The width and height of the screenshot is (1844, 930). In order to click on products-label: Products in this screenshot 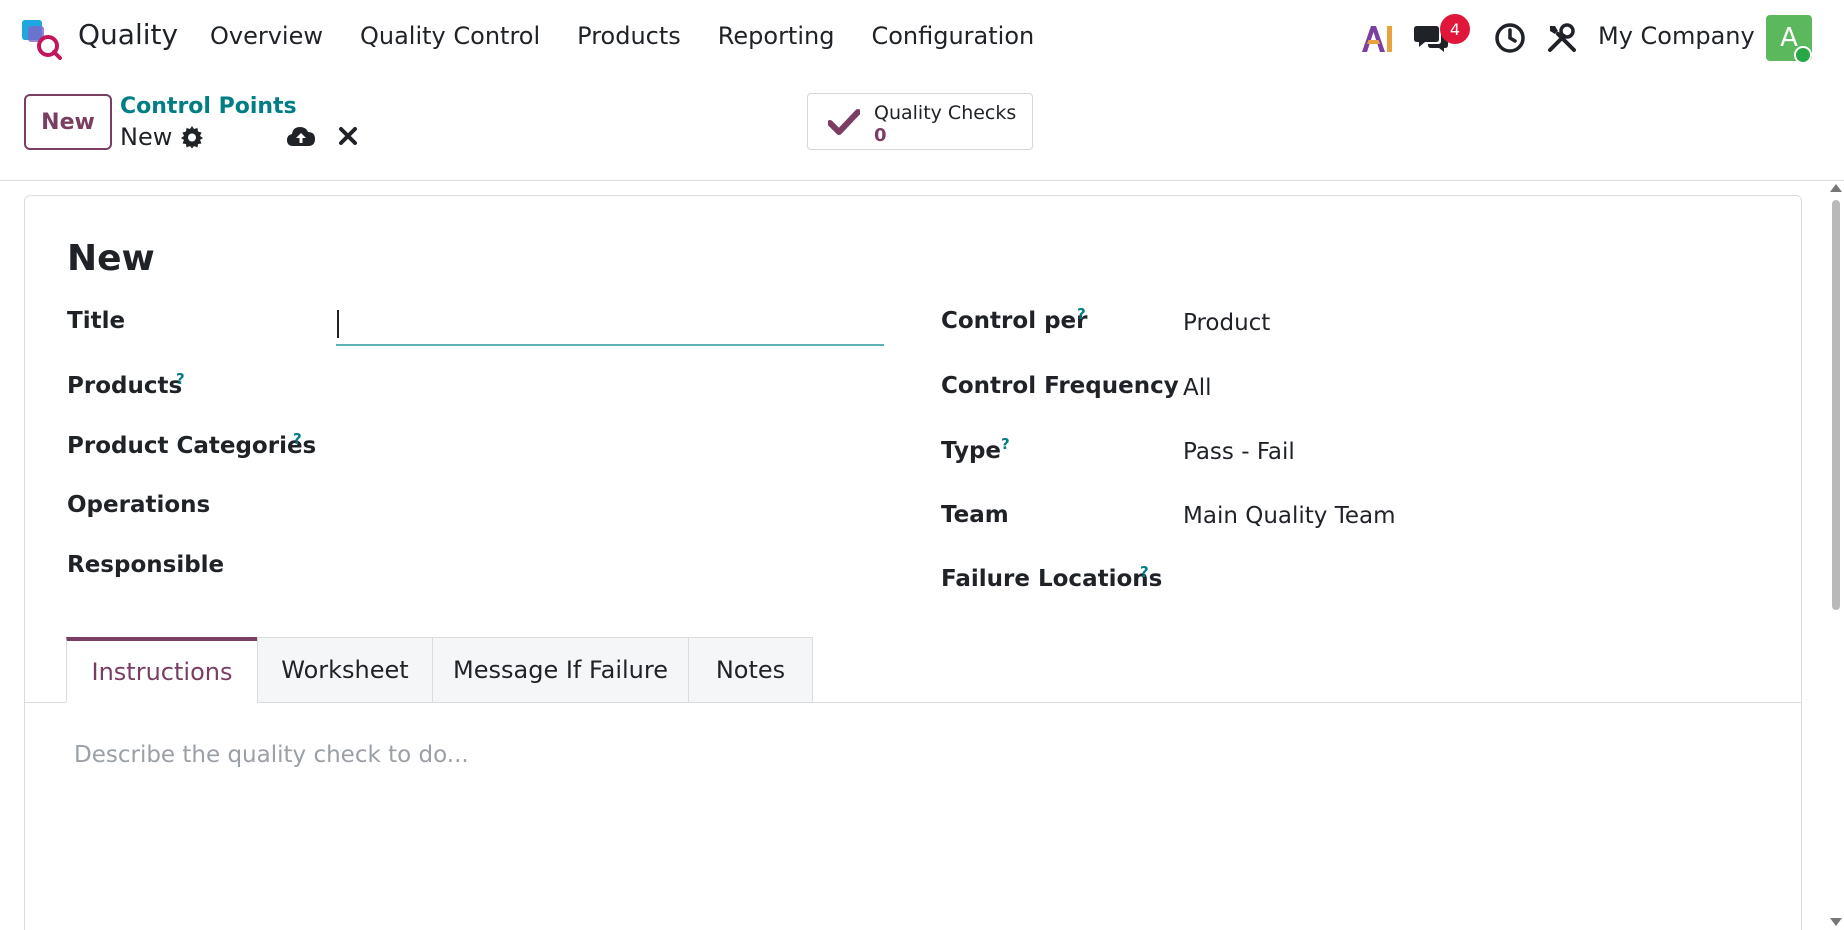, I will do `click(125, 386)`.